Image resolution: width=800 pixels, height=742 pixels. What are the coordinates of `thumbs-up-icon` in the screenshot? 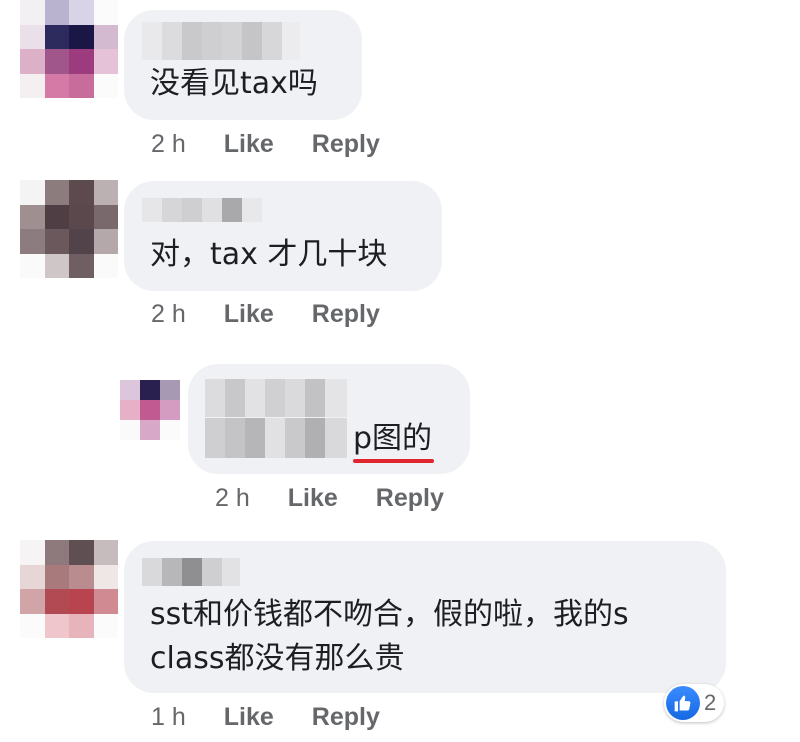 It's located at (683, 703).